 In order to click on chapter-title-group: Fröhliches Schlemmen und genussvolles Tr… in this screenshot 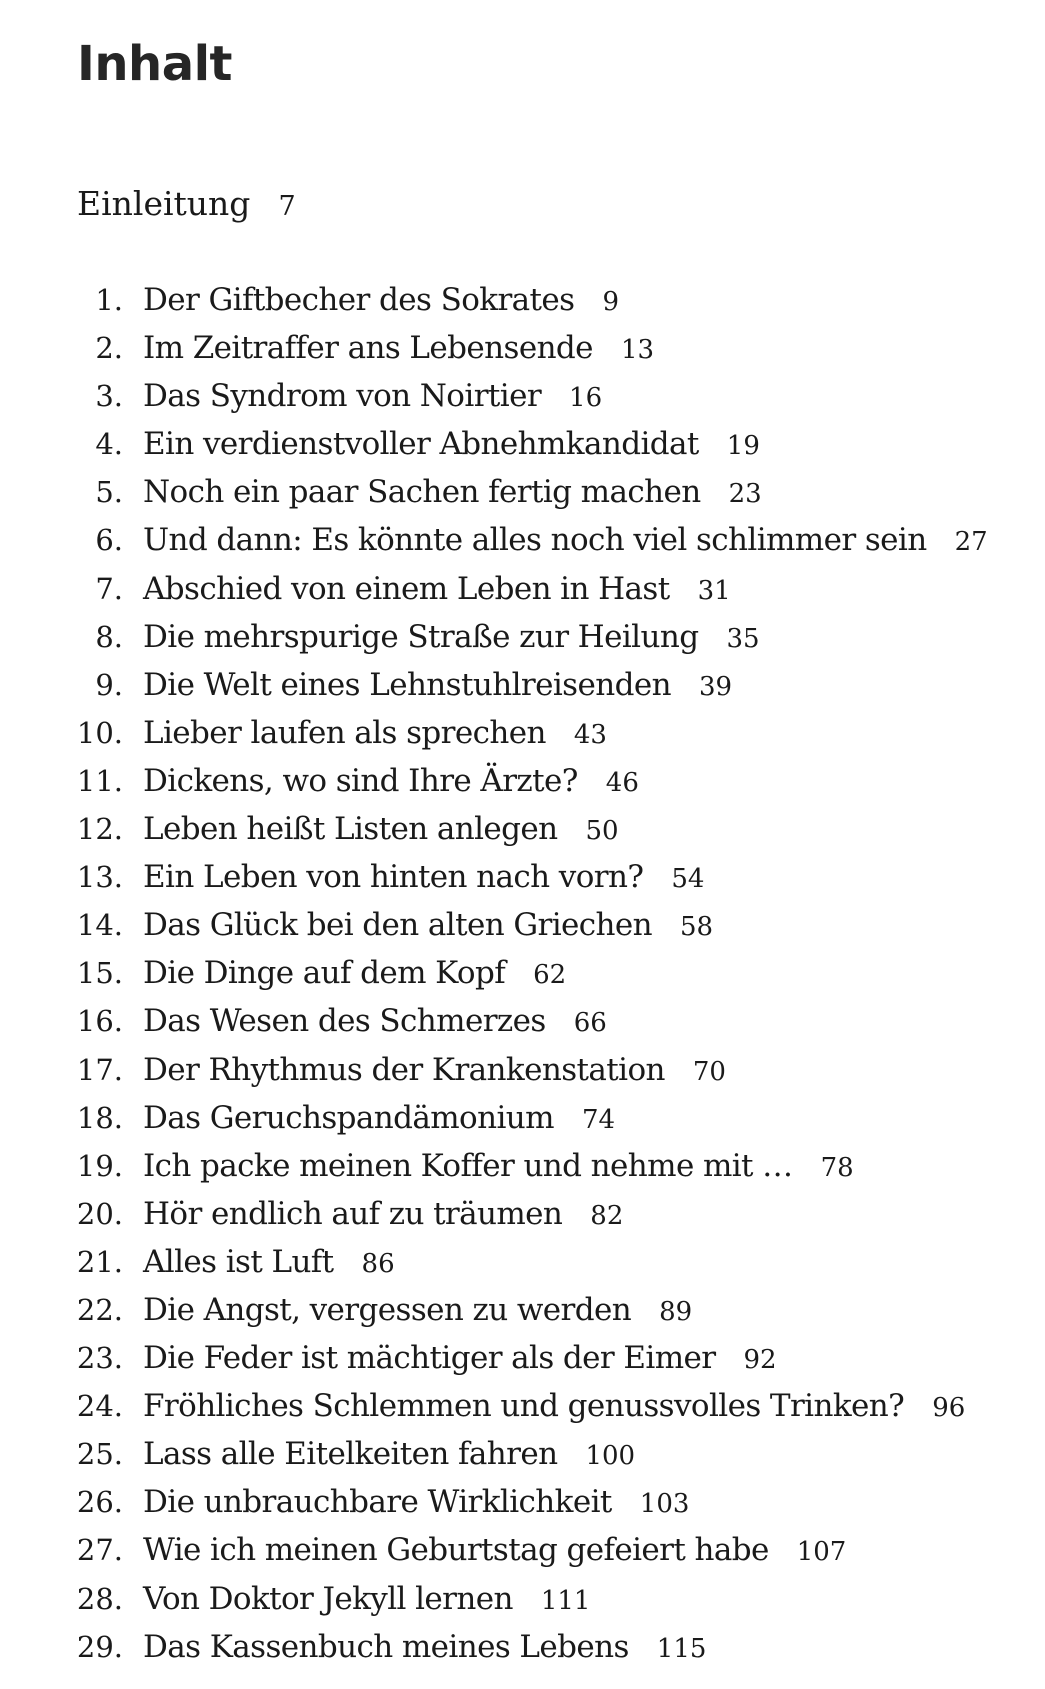, I will do `click(554, 1407)`.